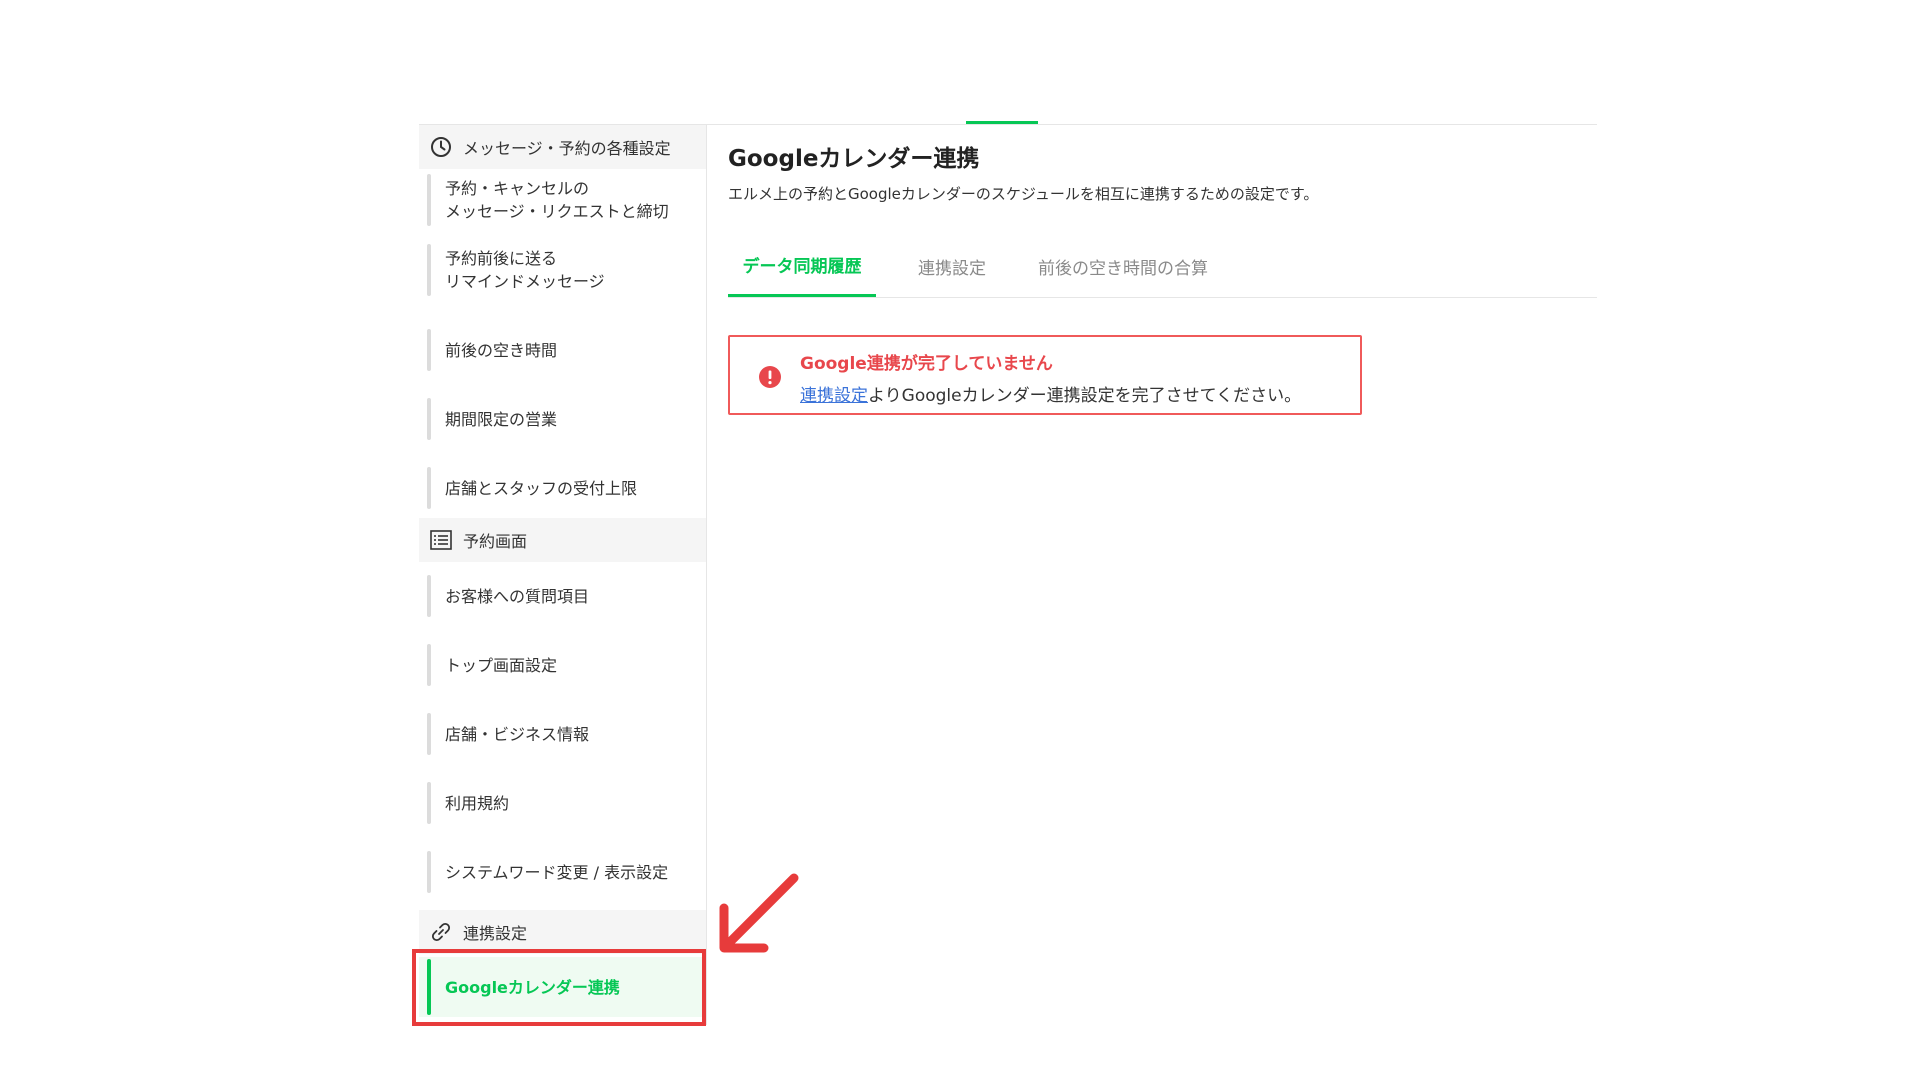 The width and height of the screenshot is (1920, 1080). I want to click on sidebar-item-reminder-messages: 予約前後に送る リマインドメッセージ, so click(562, 270).